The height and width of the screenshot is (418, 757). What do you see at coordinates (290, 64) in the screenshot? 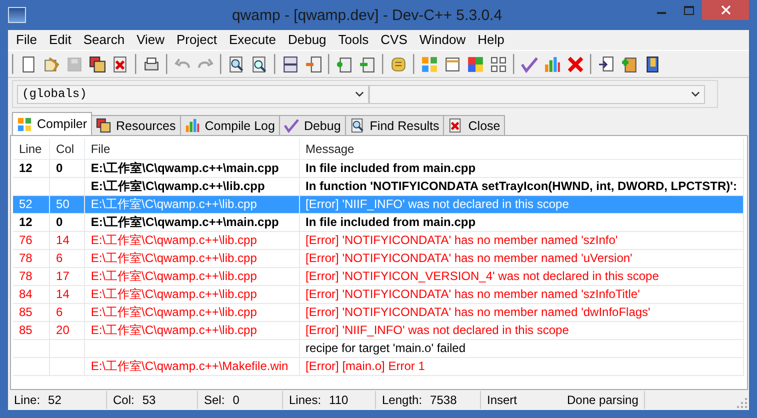
I see `split-view-icon` at bounding box center [290, 64].